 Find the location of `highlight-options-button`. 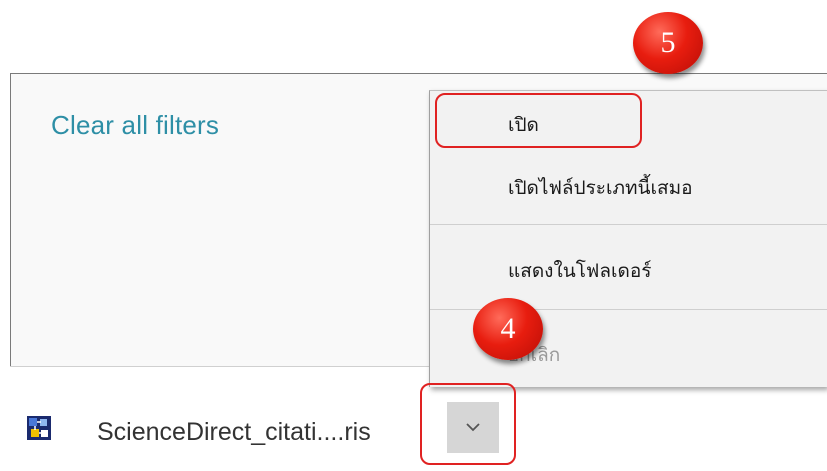

highlight-options-button is located at coordinates (468, 424).